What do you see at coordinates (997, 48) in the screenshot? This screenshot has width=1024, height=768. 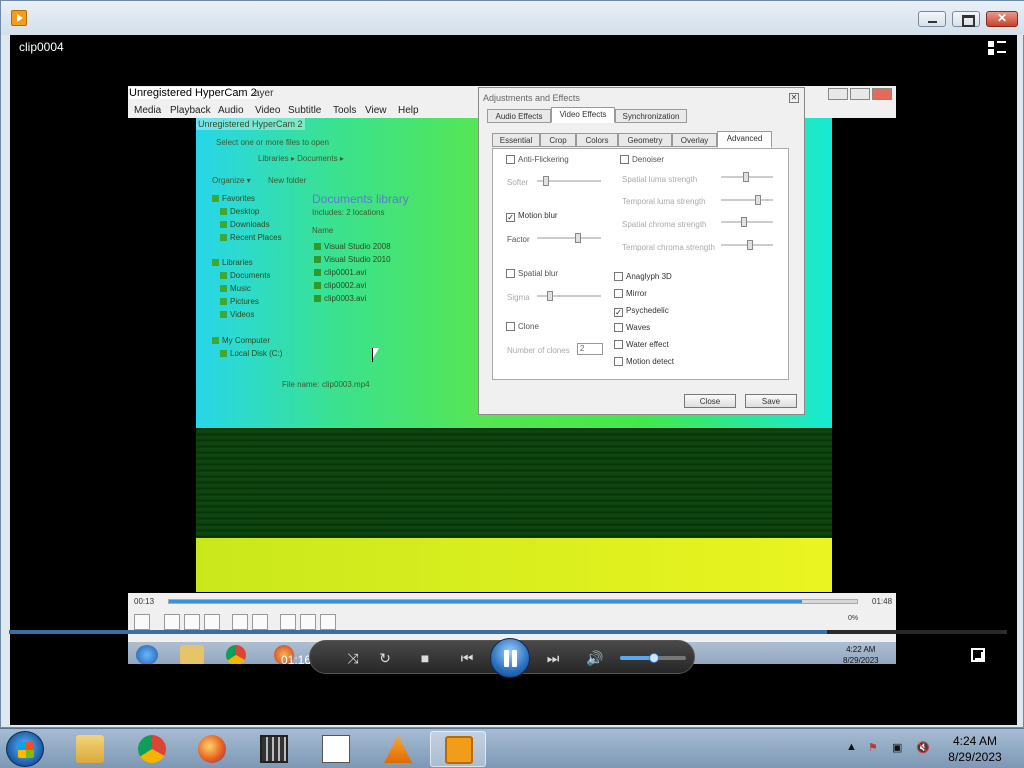 I see `playlist-toggle-icon` at bounding box center [997, 48].